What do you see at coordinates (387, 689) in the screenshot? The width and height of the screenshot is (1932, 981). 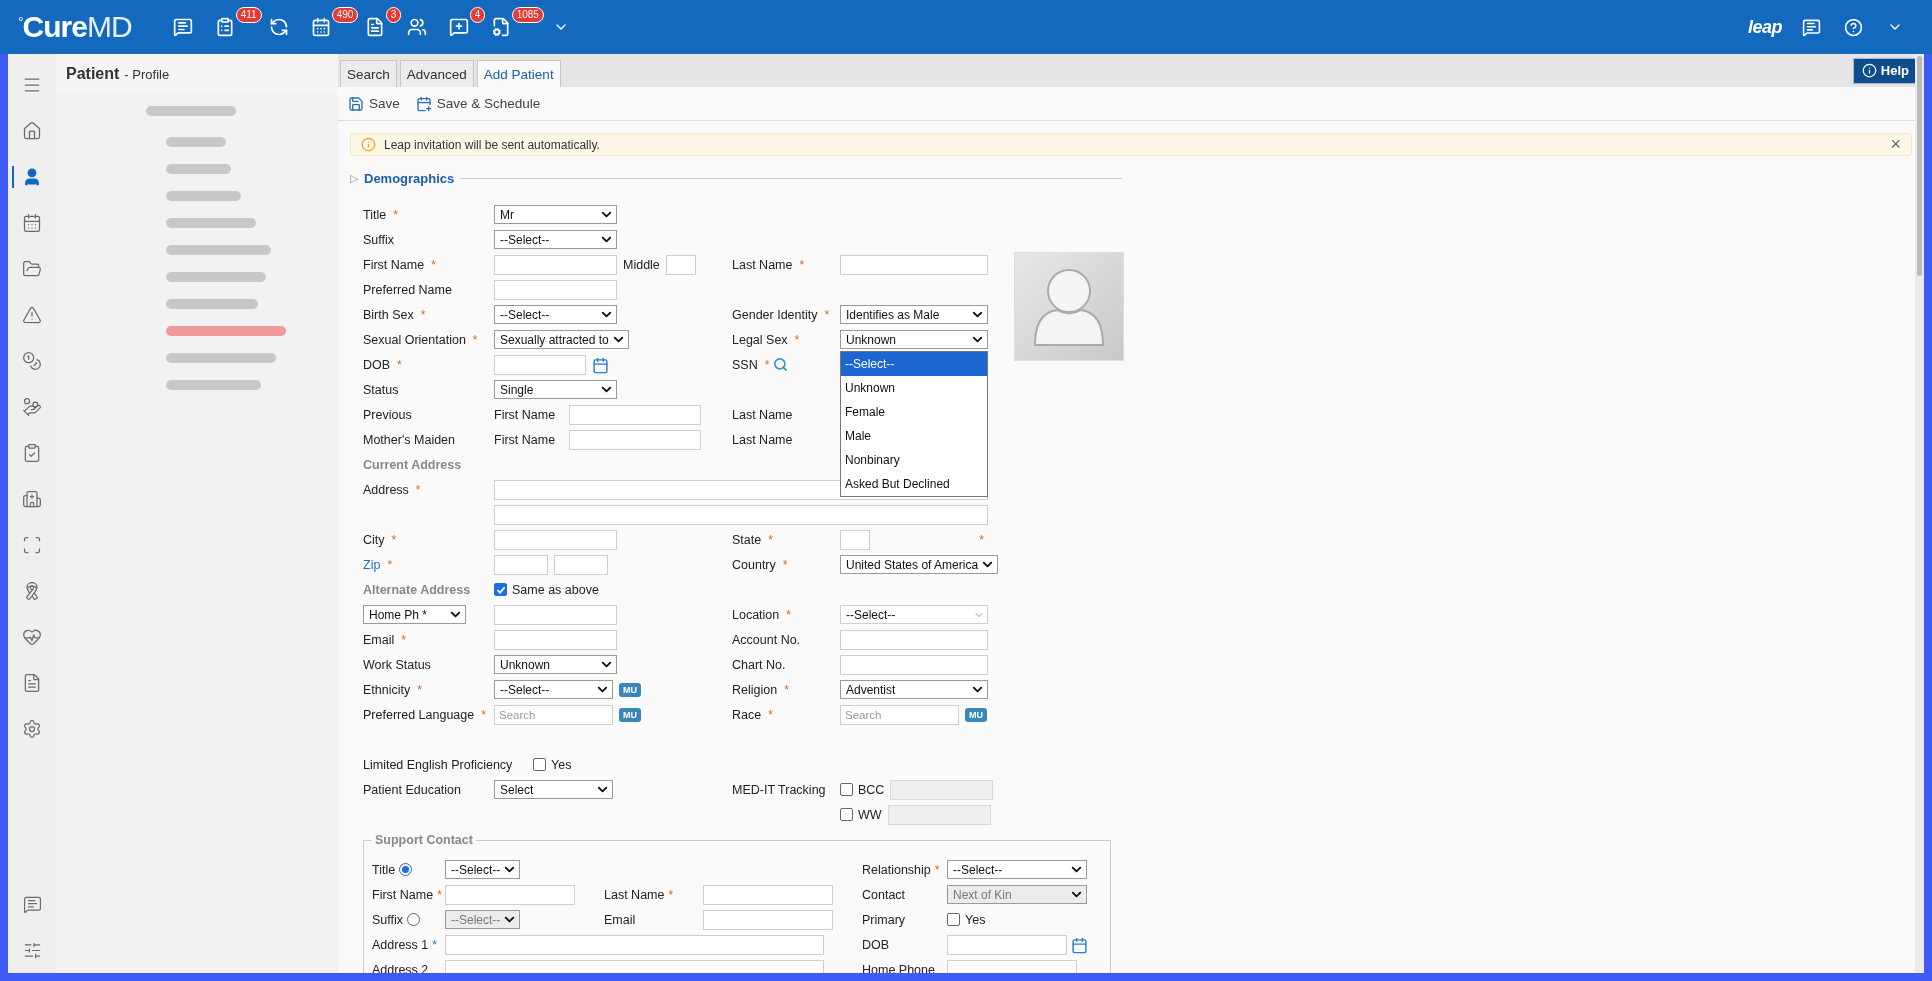 I see `field-label: Ethnicity` at bounding box center [387, 689].